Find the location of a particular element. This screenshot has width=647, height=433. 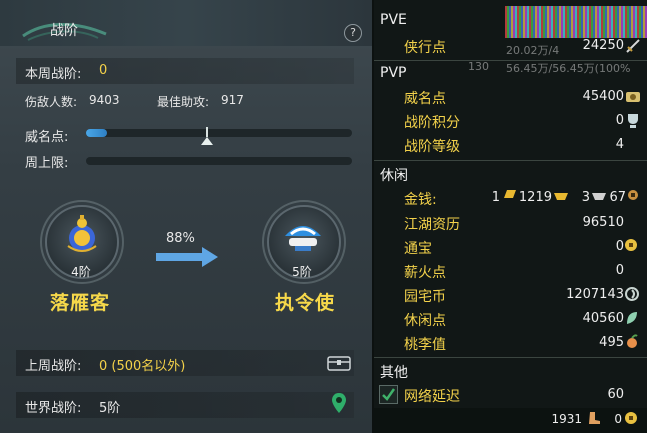

assist-value: 917 is located at coordinates (232, 100).